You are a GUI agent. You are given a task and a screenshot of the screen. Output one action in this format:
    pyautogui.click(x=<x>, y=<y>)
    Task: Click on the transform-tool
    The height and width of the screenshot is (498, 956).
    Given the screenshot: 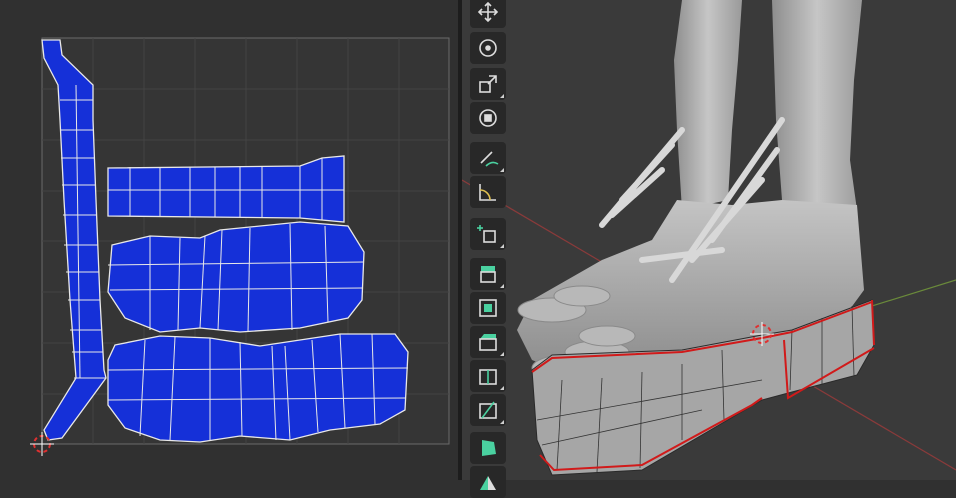 What is the action you would take?
    pyautogui.click(x=488, y=118)
    